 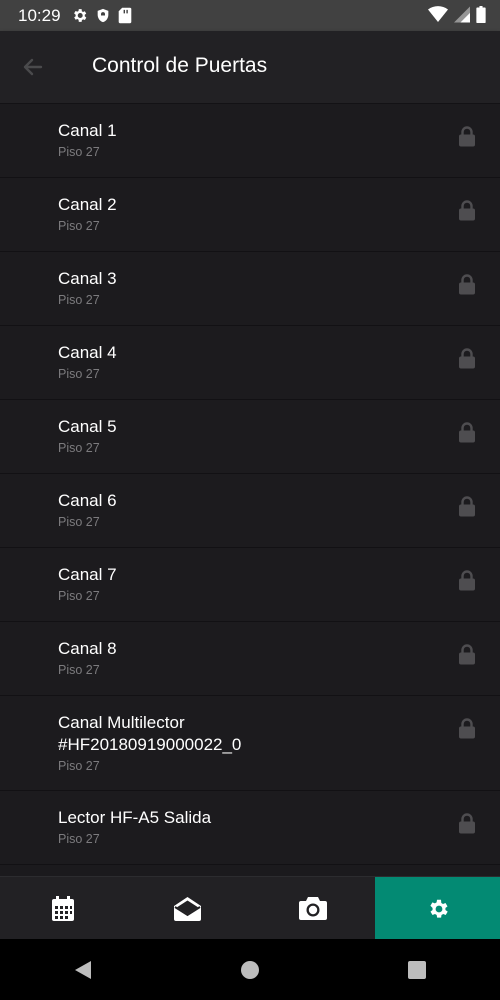 I want to click on door-item: Canal 8 Piso 27, so click(x=250, y=659).